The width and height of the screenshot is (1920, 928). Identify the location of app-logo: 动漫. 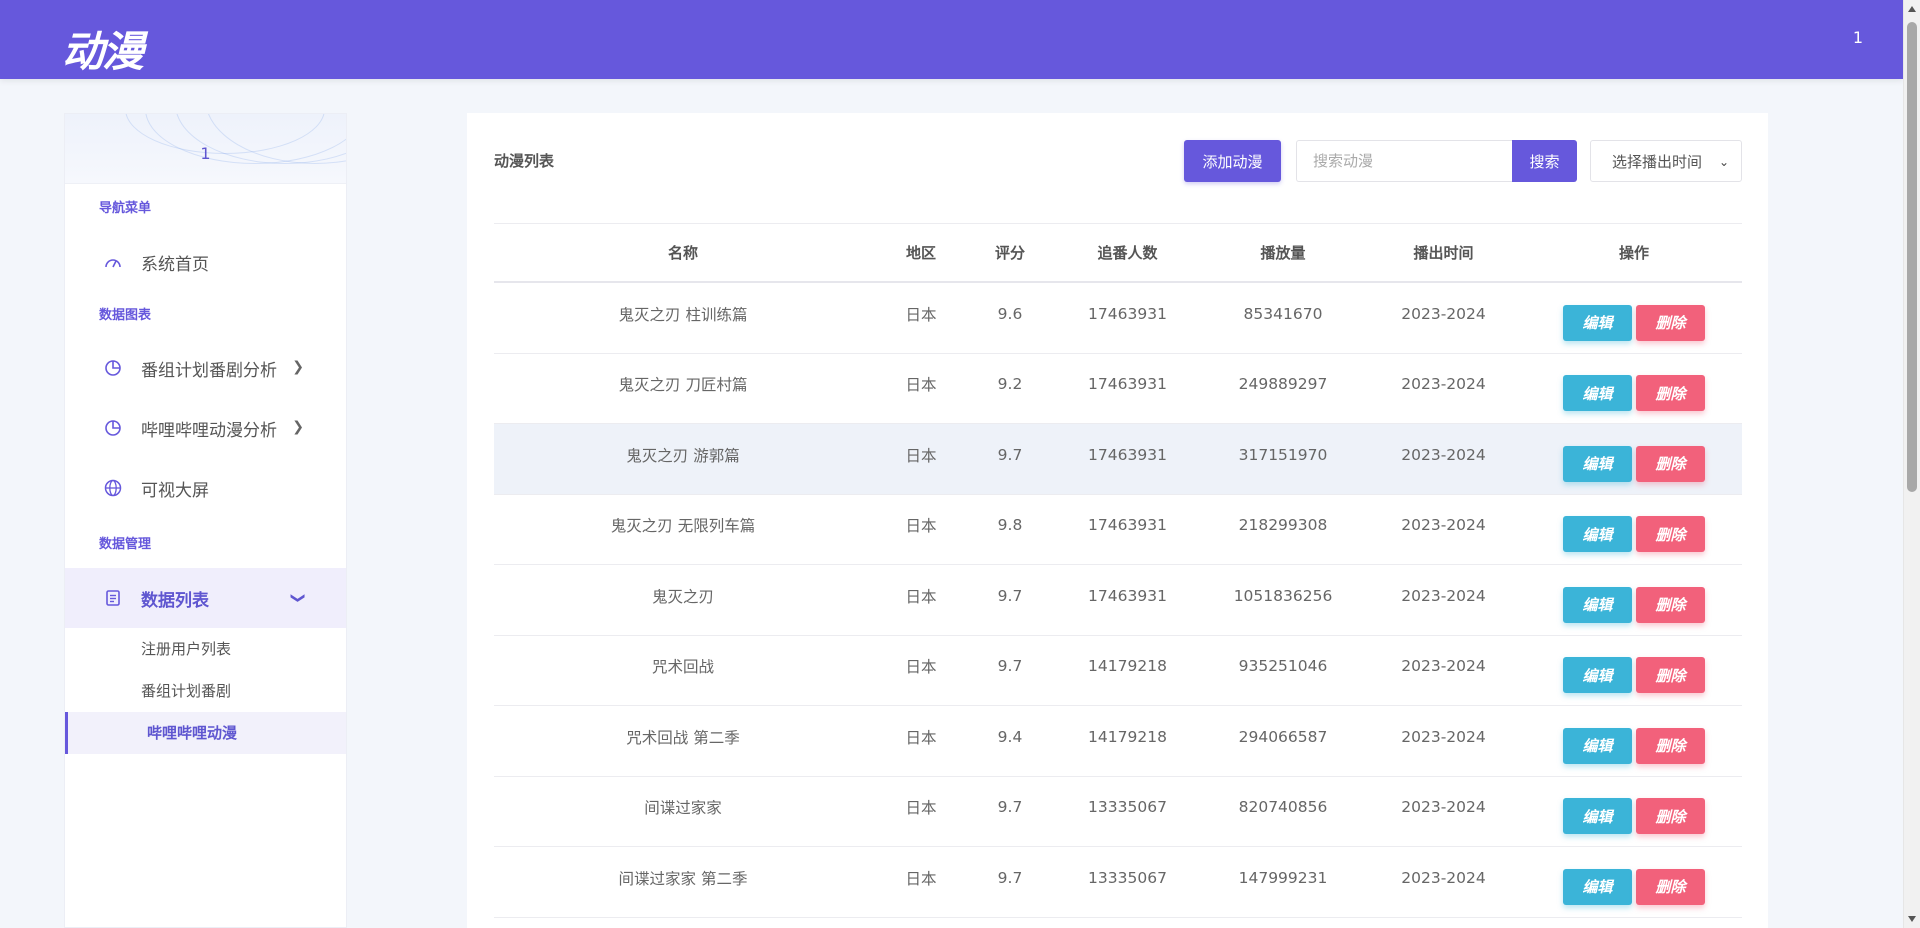
(103, 48).